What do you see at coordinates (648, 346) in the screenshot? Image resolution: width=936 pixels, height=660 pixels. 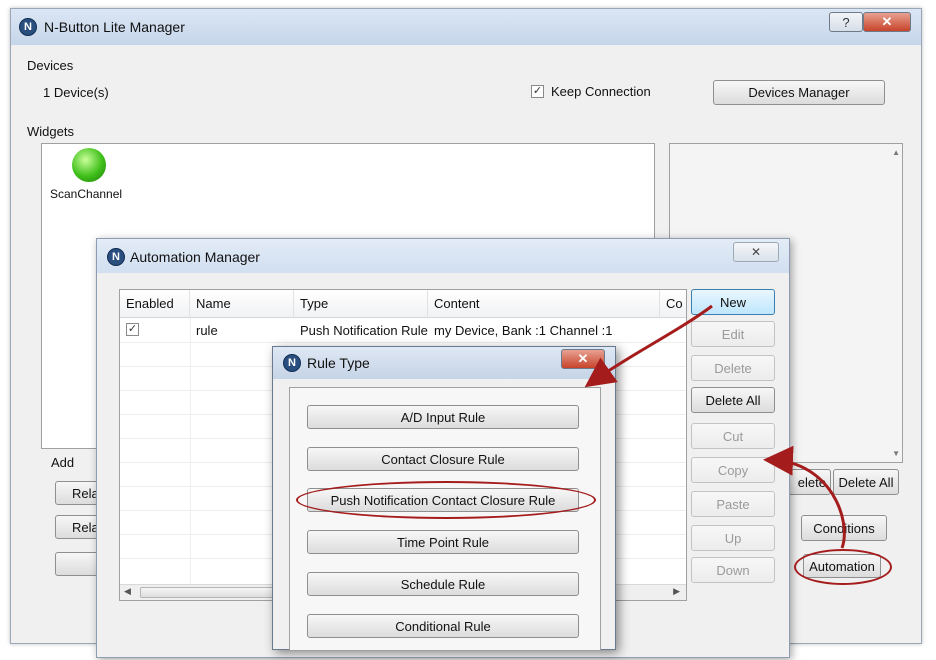 I see `arrow-new-to-rule-type` at bounding box center [648, 346].